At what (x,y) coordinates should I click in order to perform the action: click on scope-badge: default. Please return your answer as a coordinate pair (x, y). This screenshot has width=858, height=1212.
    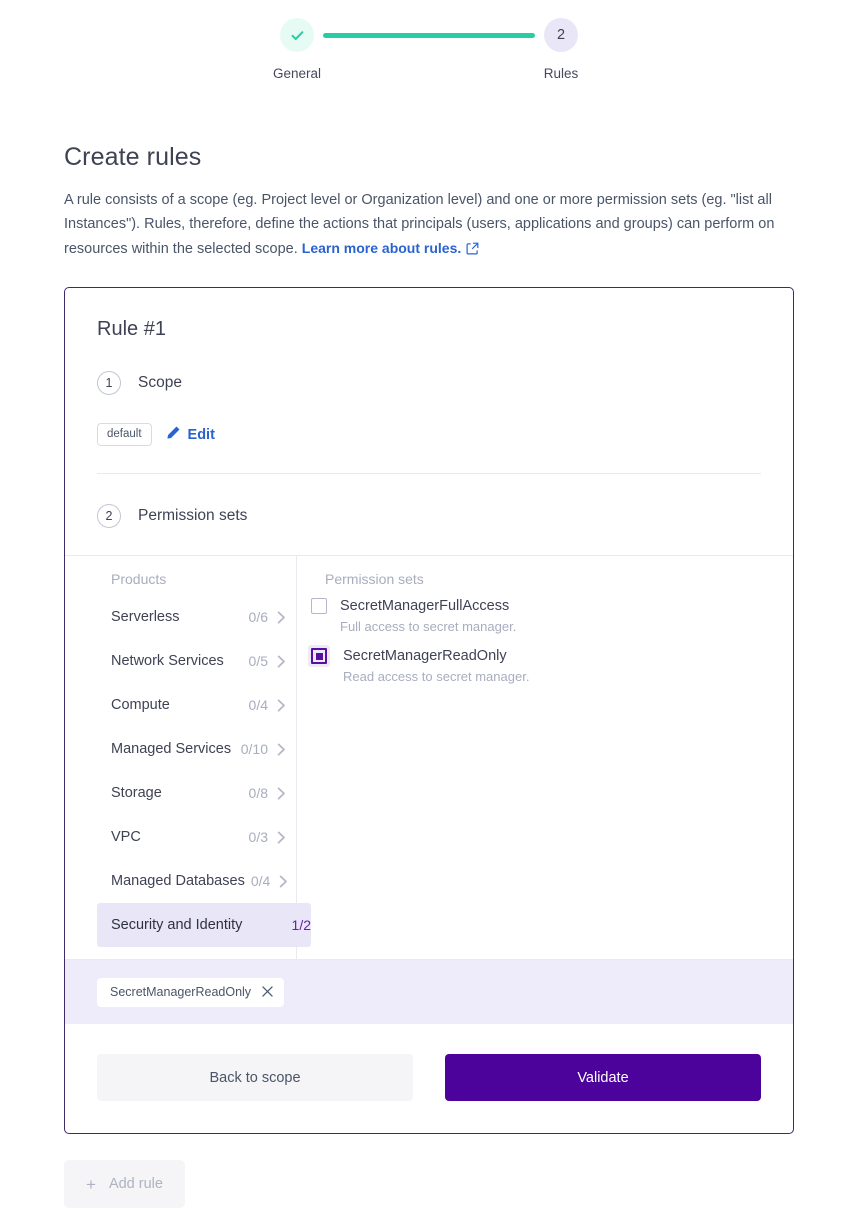
    Looking at the image, I should click on (124, 434).